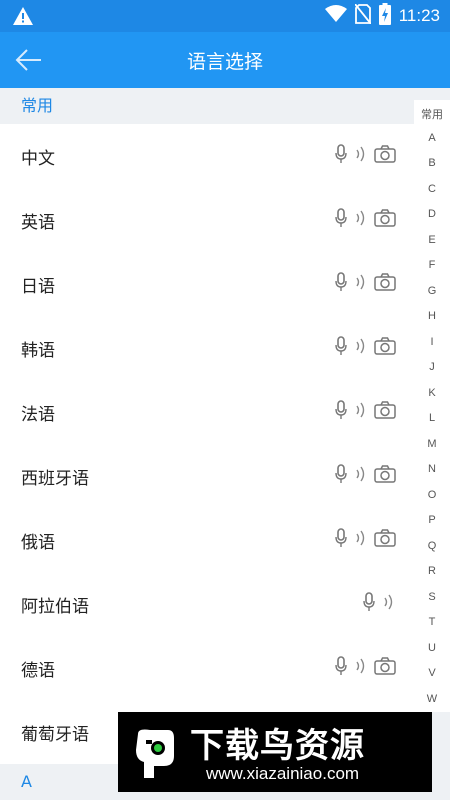 This screenshot has height=800, width=450. Describe the element at coordinates (38, 351) in the screenshot. I see `language-label: 韩语` at that location.